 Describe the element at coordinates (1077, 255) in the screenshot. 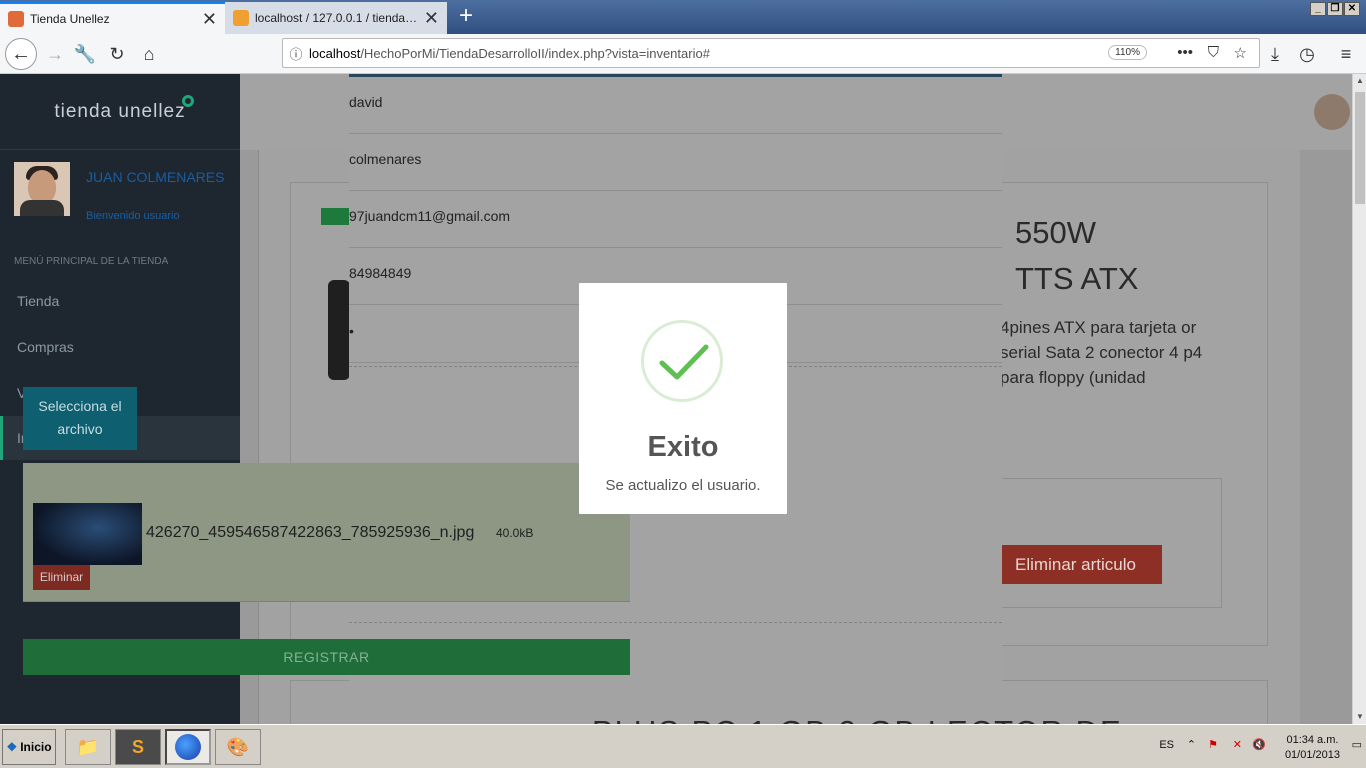

I see `product-title: 550W TTS ATX` at that location.